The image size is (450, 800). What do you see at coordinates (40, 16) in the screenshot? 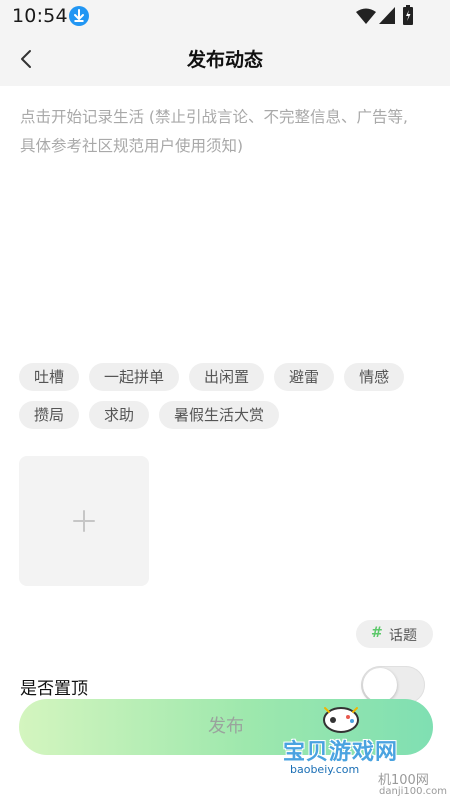
I see `status-time: 10:54` at bounding box center [40, 16].